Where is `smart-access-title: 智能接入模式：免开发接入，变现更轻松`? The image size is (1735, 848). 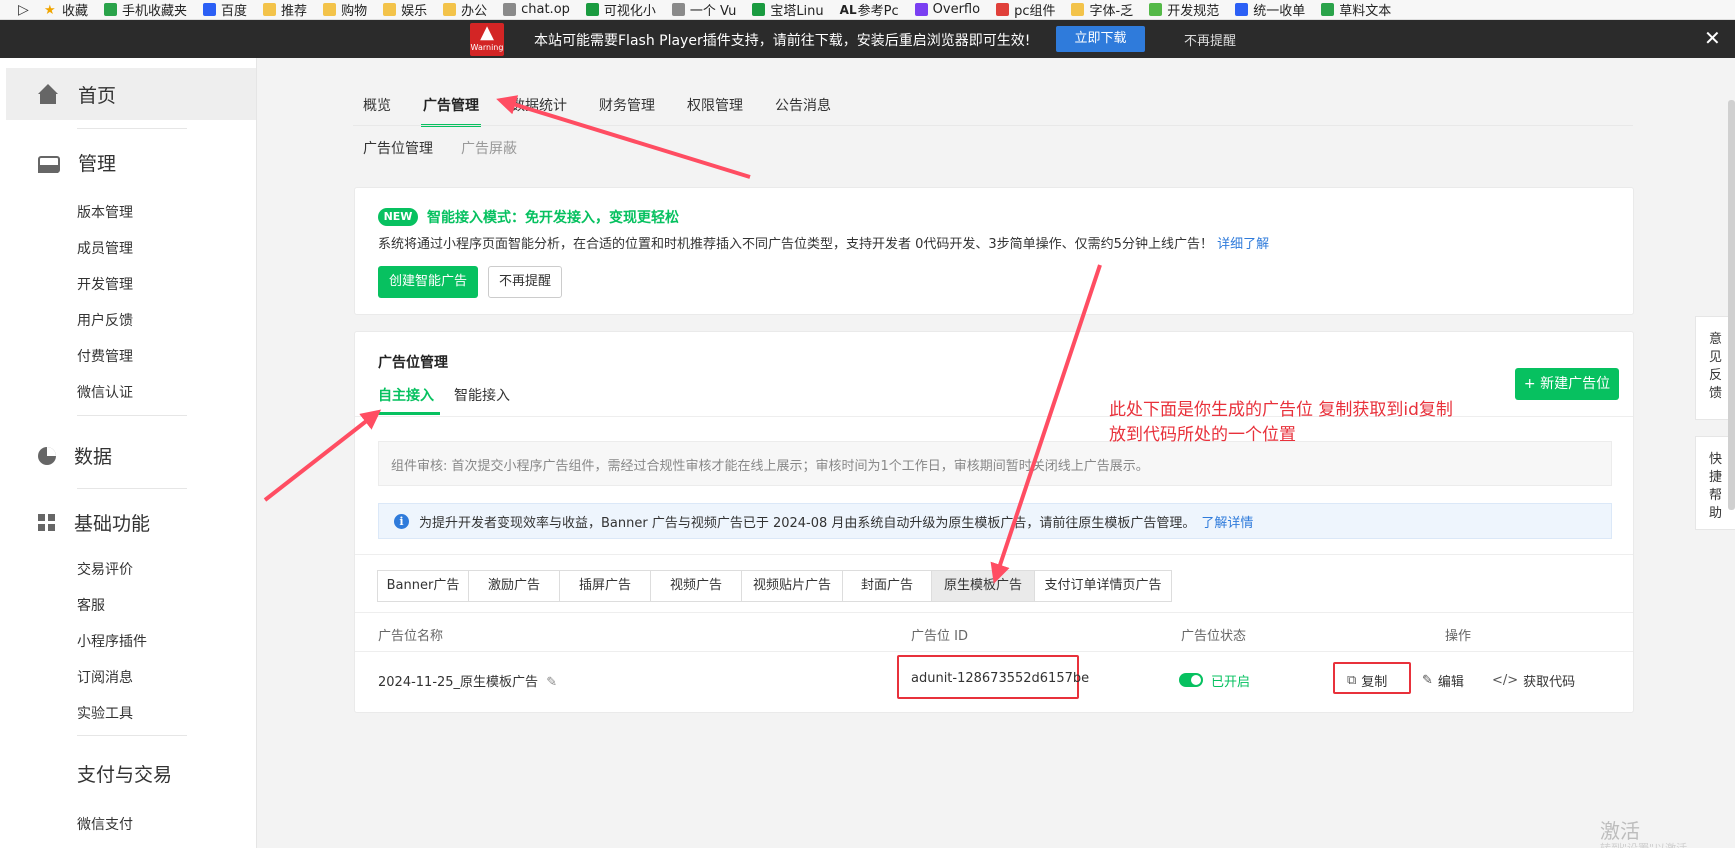
smart-access-title: 智能接入模式：免开发接入，变现更轻松 is located at coordinates (553, 218).